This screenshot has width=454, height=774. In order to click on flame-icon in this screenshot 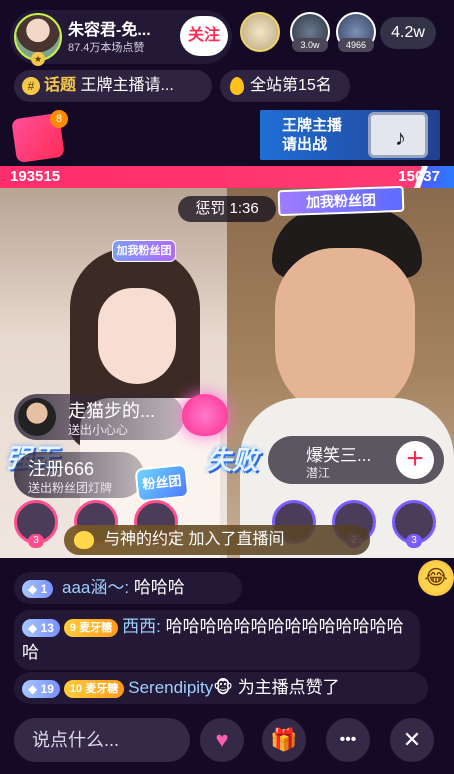, I will do `click(237, 85)`.